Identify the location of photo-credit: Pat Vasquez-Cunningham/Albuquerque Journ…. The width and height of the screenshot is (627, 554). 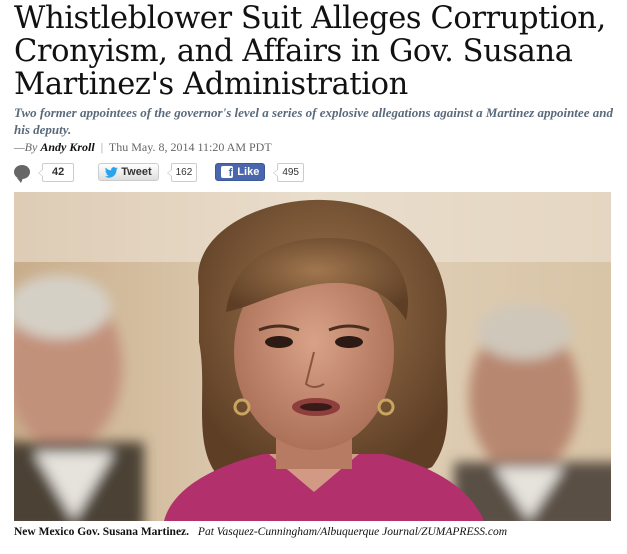
(352, 532).